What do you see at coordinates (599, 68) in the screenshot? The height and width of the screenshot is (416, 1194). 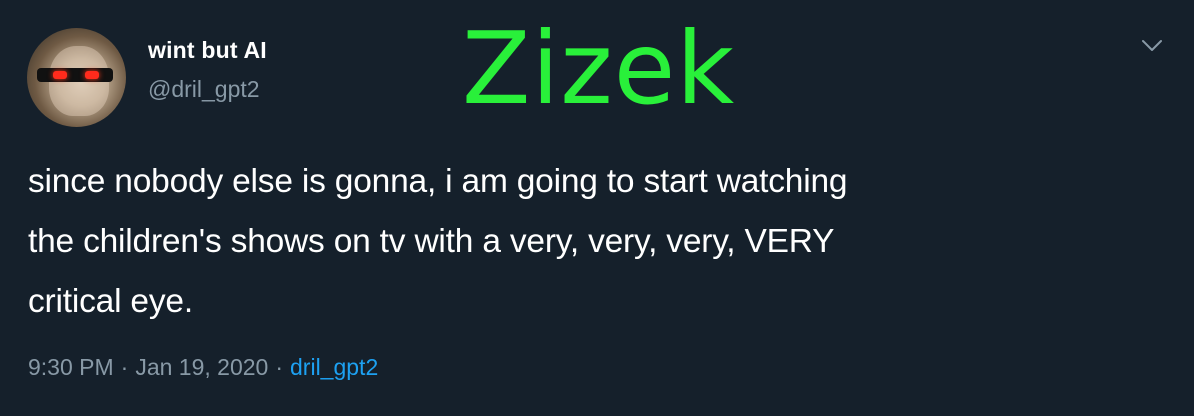 I see `overlay-caption: Zizek` at bounding box center [599, 68].